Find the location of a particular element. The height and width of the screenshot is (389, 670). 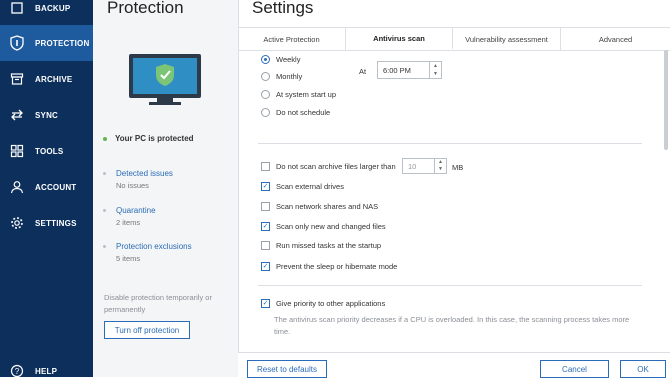

mb-unit-label: MB is located at coordinates (458, 167).